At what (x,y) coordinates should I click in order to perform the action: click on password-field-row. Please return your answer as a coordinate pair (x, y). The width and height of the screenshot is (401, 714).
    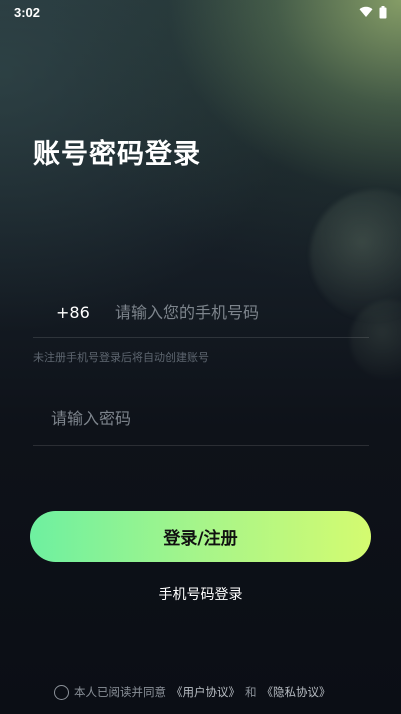
    Looking at the image, I should click on (201, 419).